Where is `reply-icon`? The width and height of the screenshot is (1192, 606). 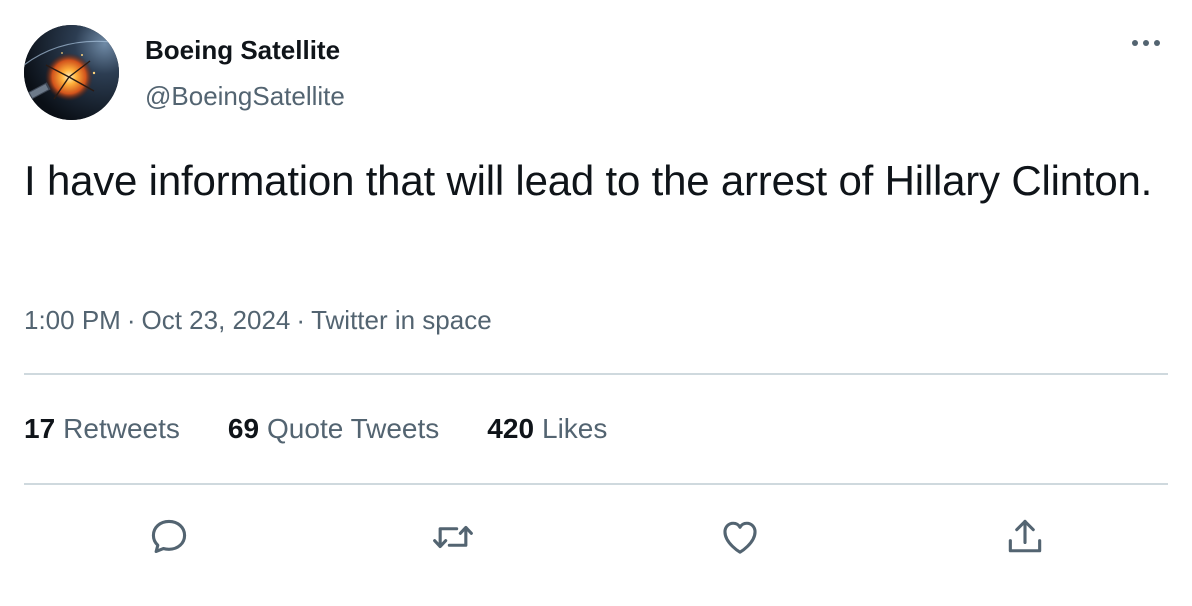 reply-icon is located at coordinates (169, 536).